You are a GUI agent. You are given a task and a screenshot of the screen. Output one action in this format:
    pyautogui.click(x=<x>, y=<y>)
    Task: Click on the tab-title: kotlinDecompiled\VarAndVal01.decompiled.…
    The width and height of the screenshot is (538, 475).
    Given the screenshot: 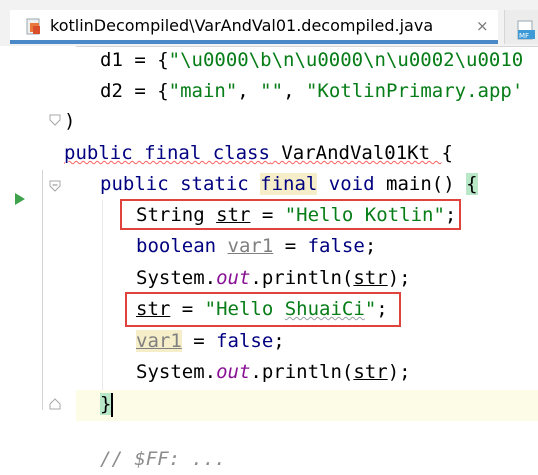 What is the action you would take?
    pyautogui.click(x=242, y=25)
    